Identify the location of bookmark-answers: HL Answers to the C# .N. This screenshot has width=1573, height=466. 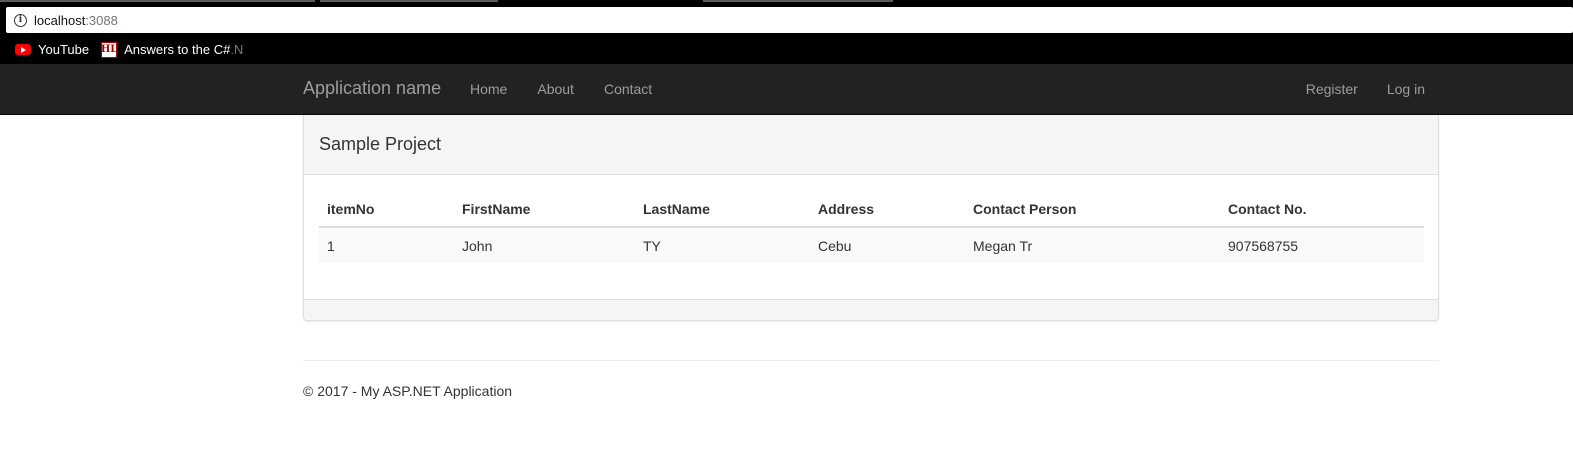
(172, 49).